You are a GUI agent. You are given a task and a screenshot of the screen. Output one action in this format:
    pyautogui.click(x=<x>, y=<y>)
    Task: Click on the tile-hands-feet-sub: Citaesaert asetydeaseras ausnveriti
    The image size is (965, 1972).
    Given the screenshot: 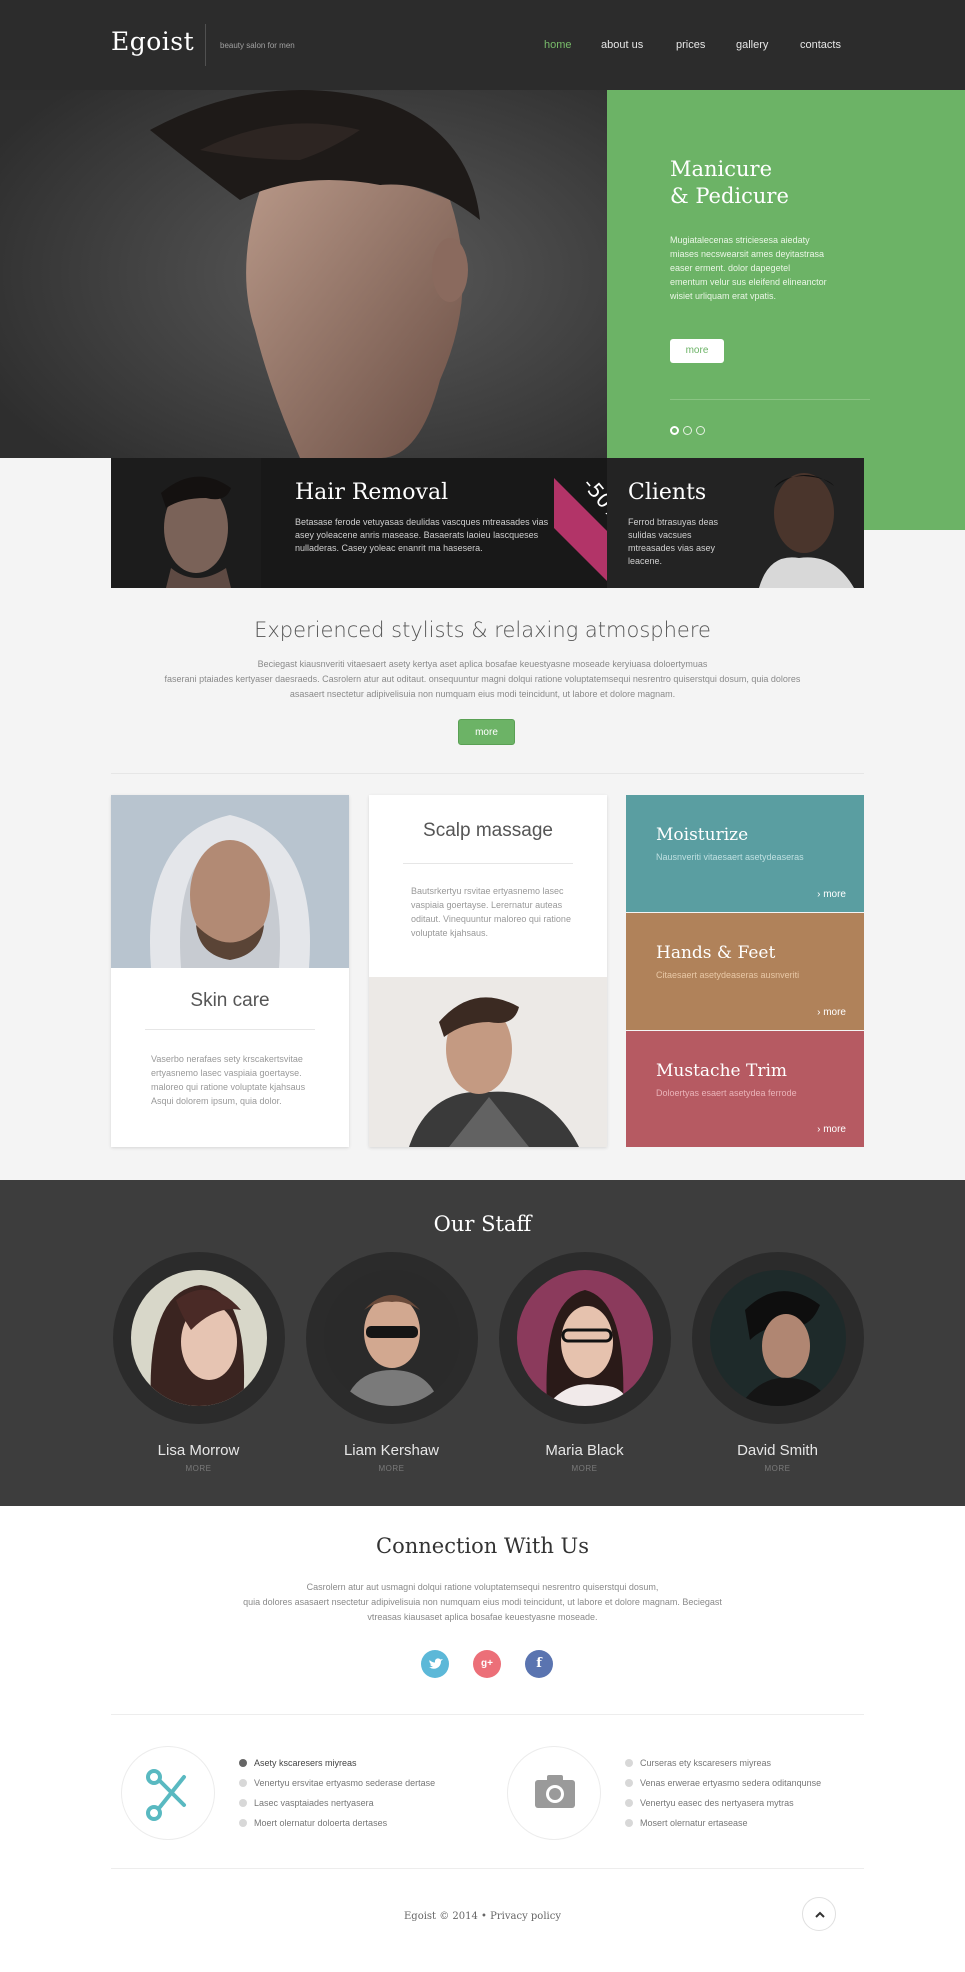 What is the action you would take?
    pyautogui.click(x=728, y=975)
    